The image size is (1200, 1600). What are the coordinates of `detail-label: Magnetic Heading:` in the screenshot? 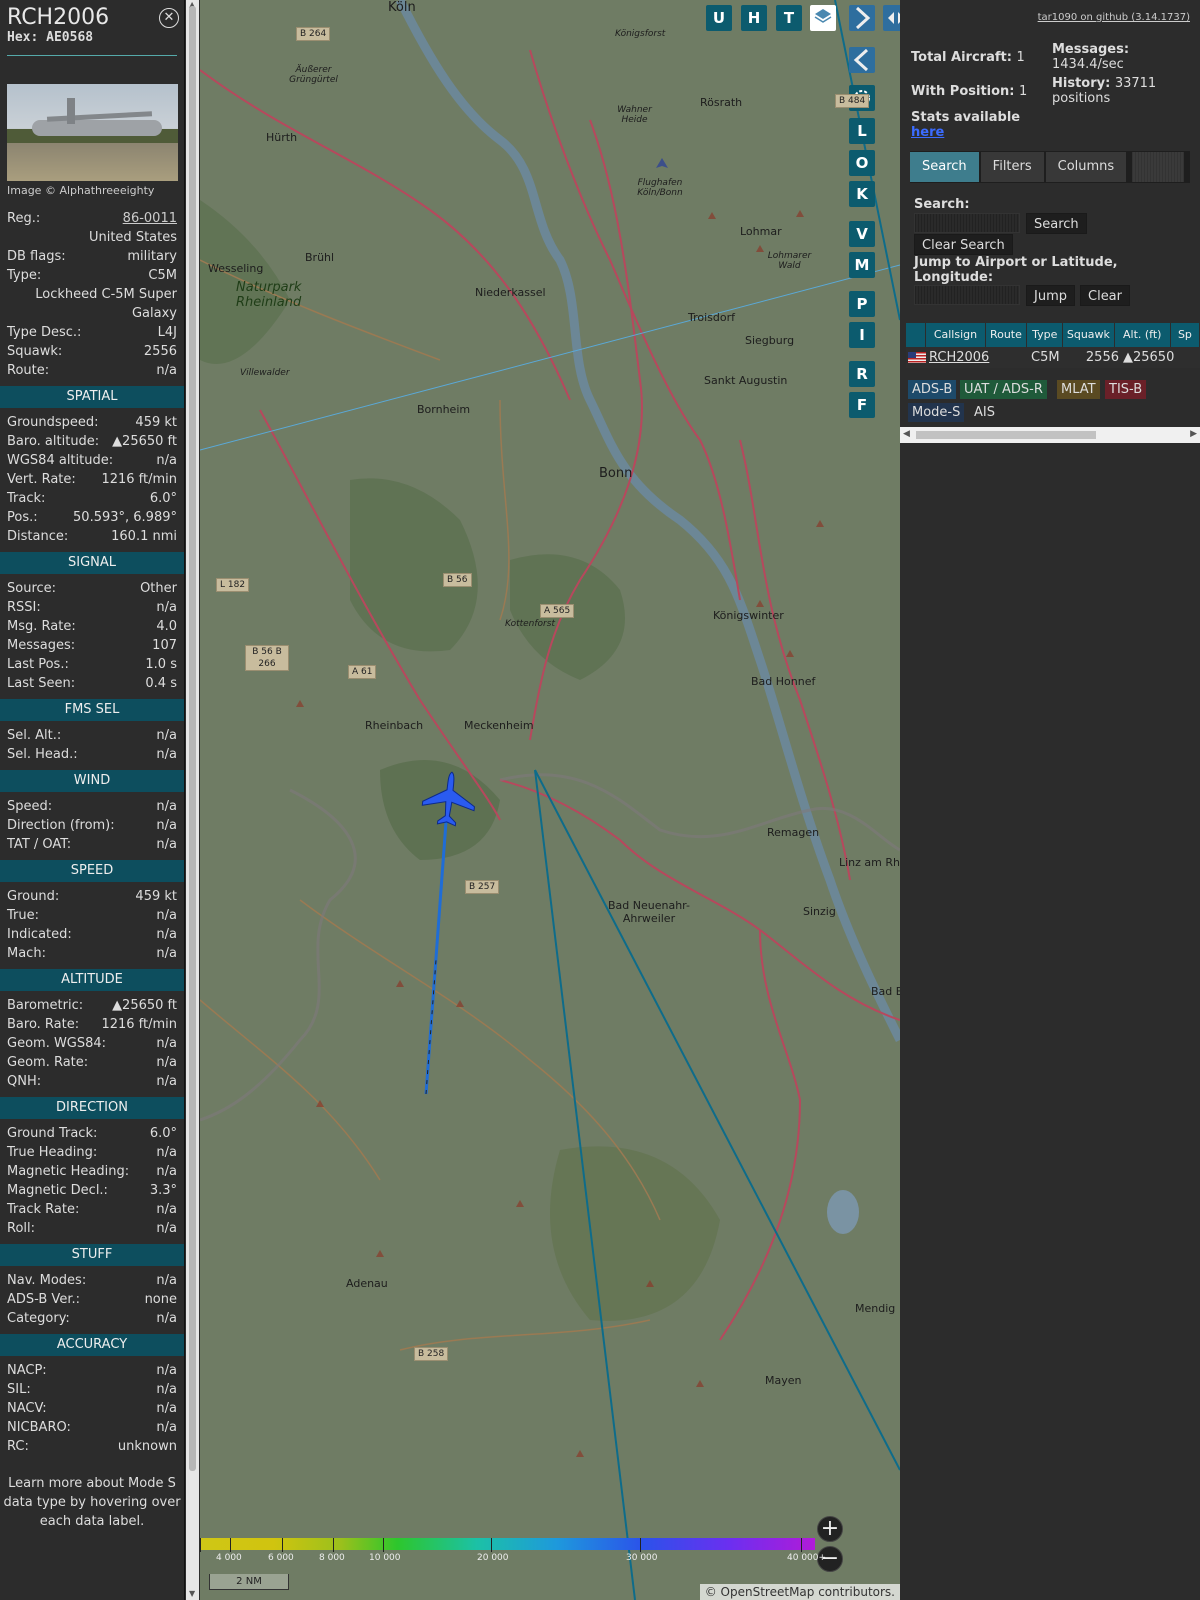 It's located at (68, 1171).